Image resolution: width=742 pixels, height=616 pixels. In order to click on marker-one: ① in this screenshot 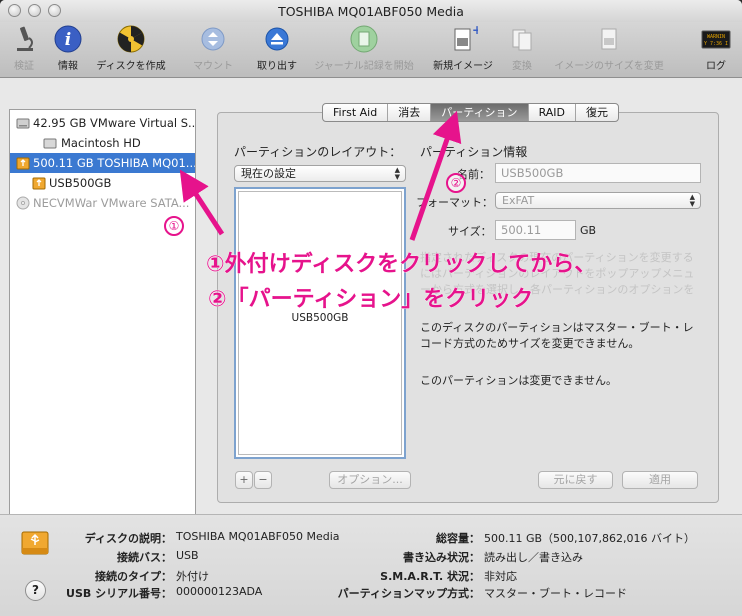, I will do `click(174, 226)`.